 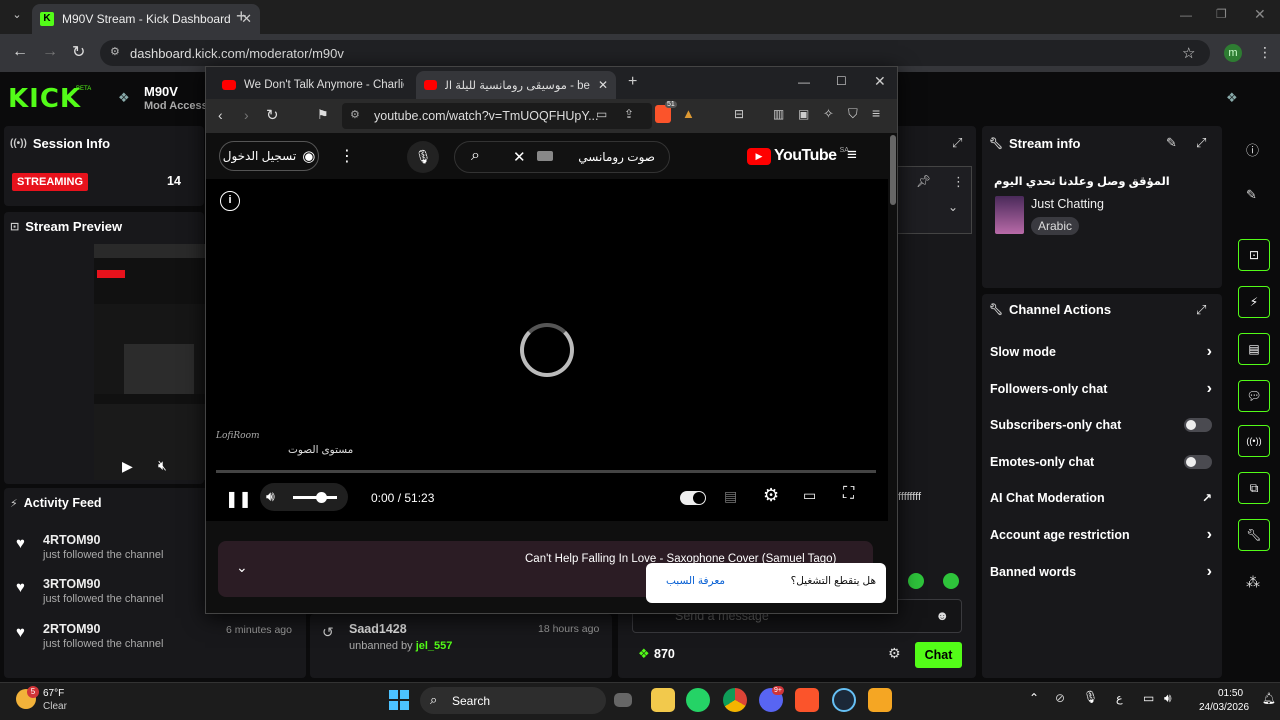 I want to click on tab-list-button: ⌄, so click(x=17, y=17).